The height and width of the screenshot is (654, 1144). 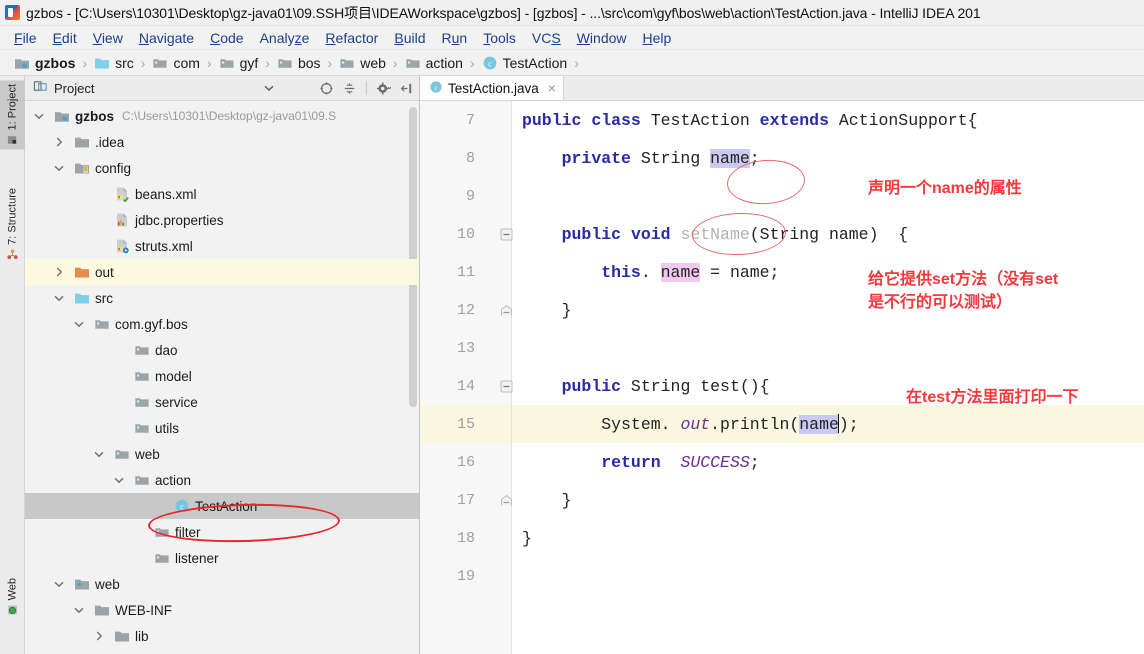 What do you see at coordinates (226, 38) in the screenshot?
I see `menu-code: Code` at bounding box center [226, 38].